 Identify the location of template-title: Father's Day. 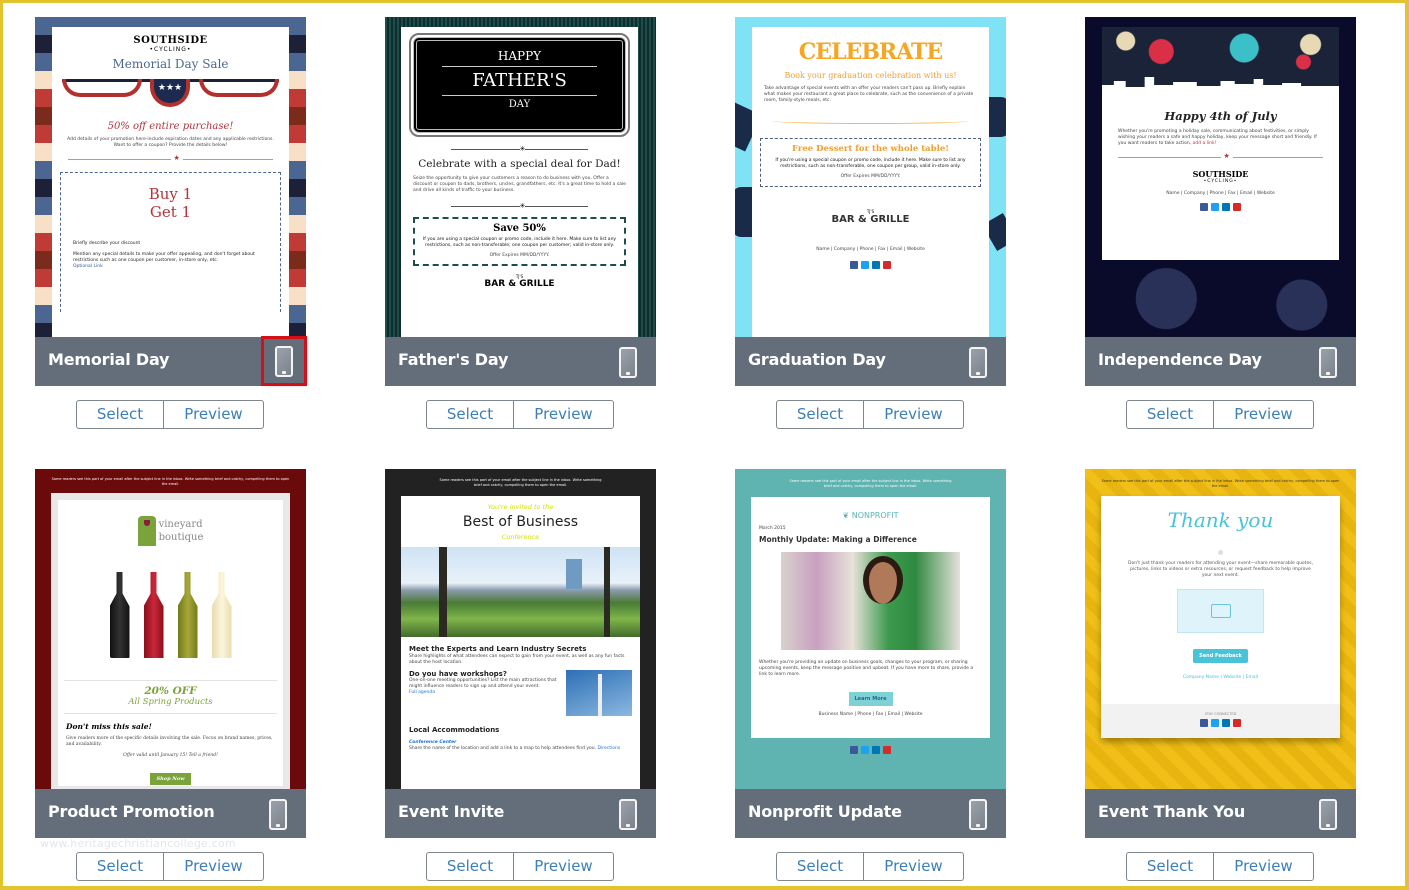
(453, 359).